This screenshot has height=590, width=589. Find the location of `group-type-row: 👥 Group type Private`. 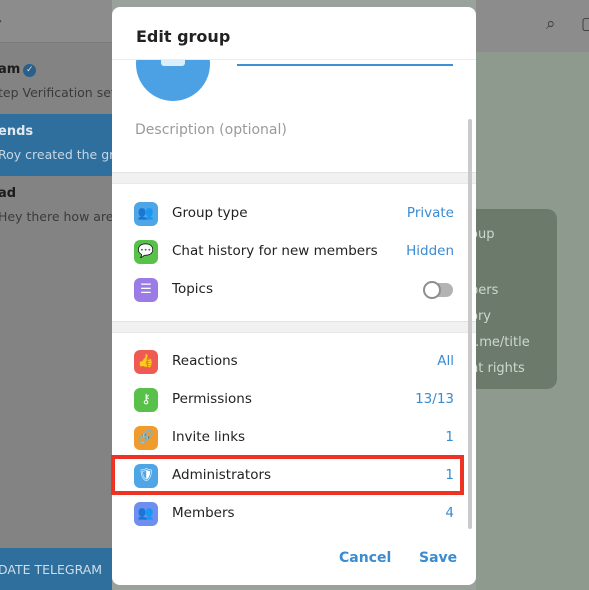

group-type-row: 👥 Group type Private is located at coordinates (294, 214).